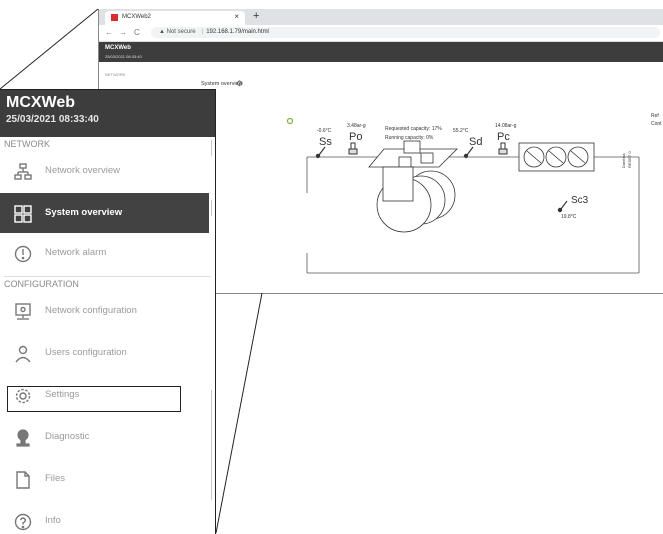  What do you see at coordinates (107, 480) in the screenshot?
I see `sidebar-item-files: Files` at bounding box center [107, 480].